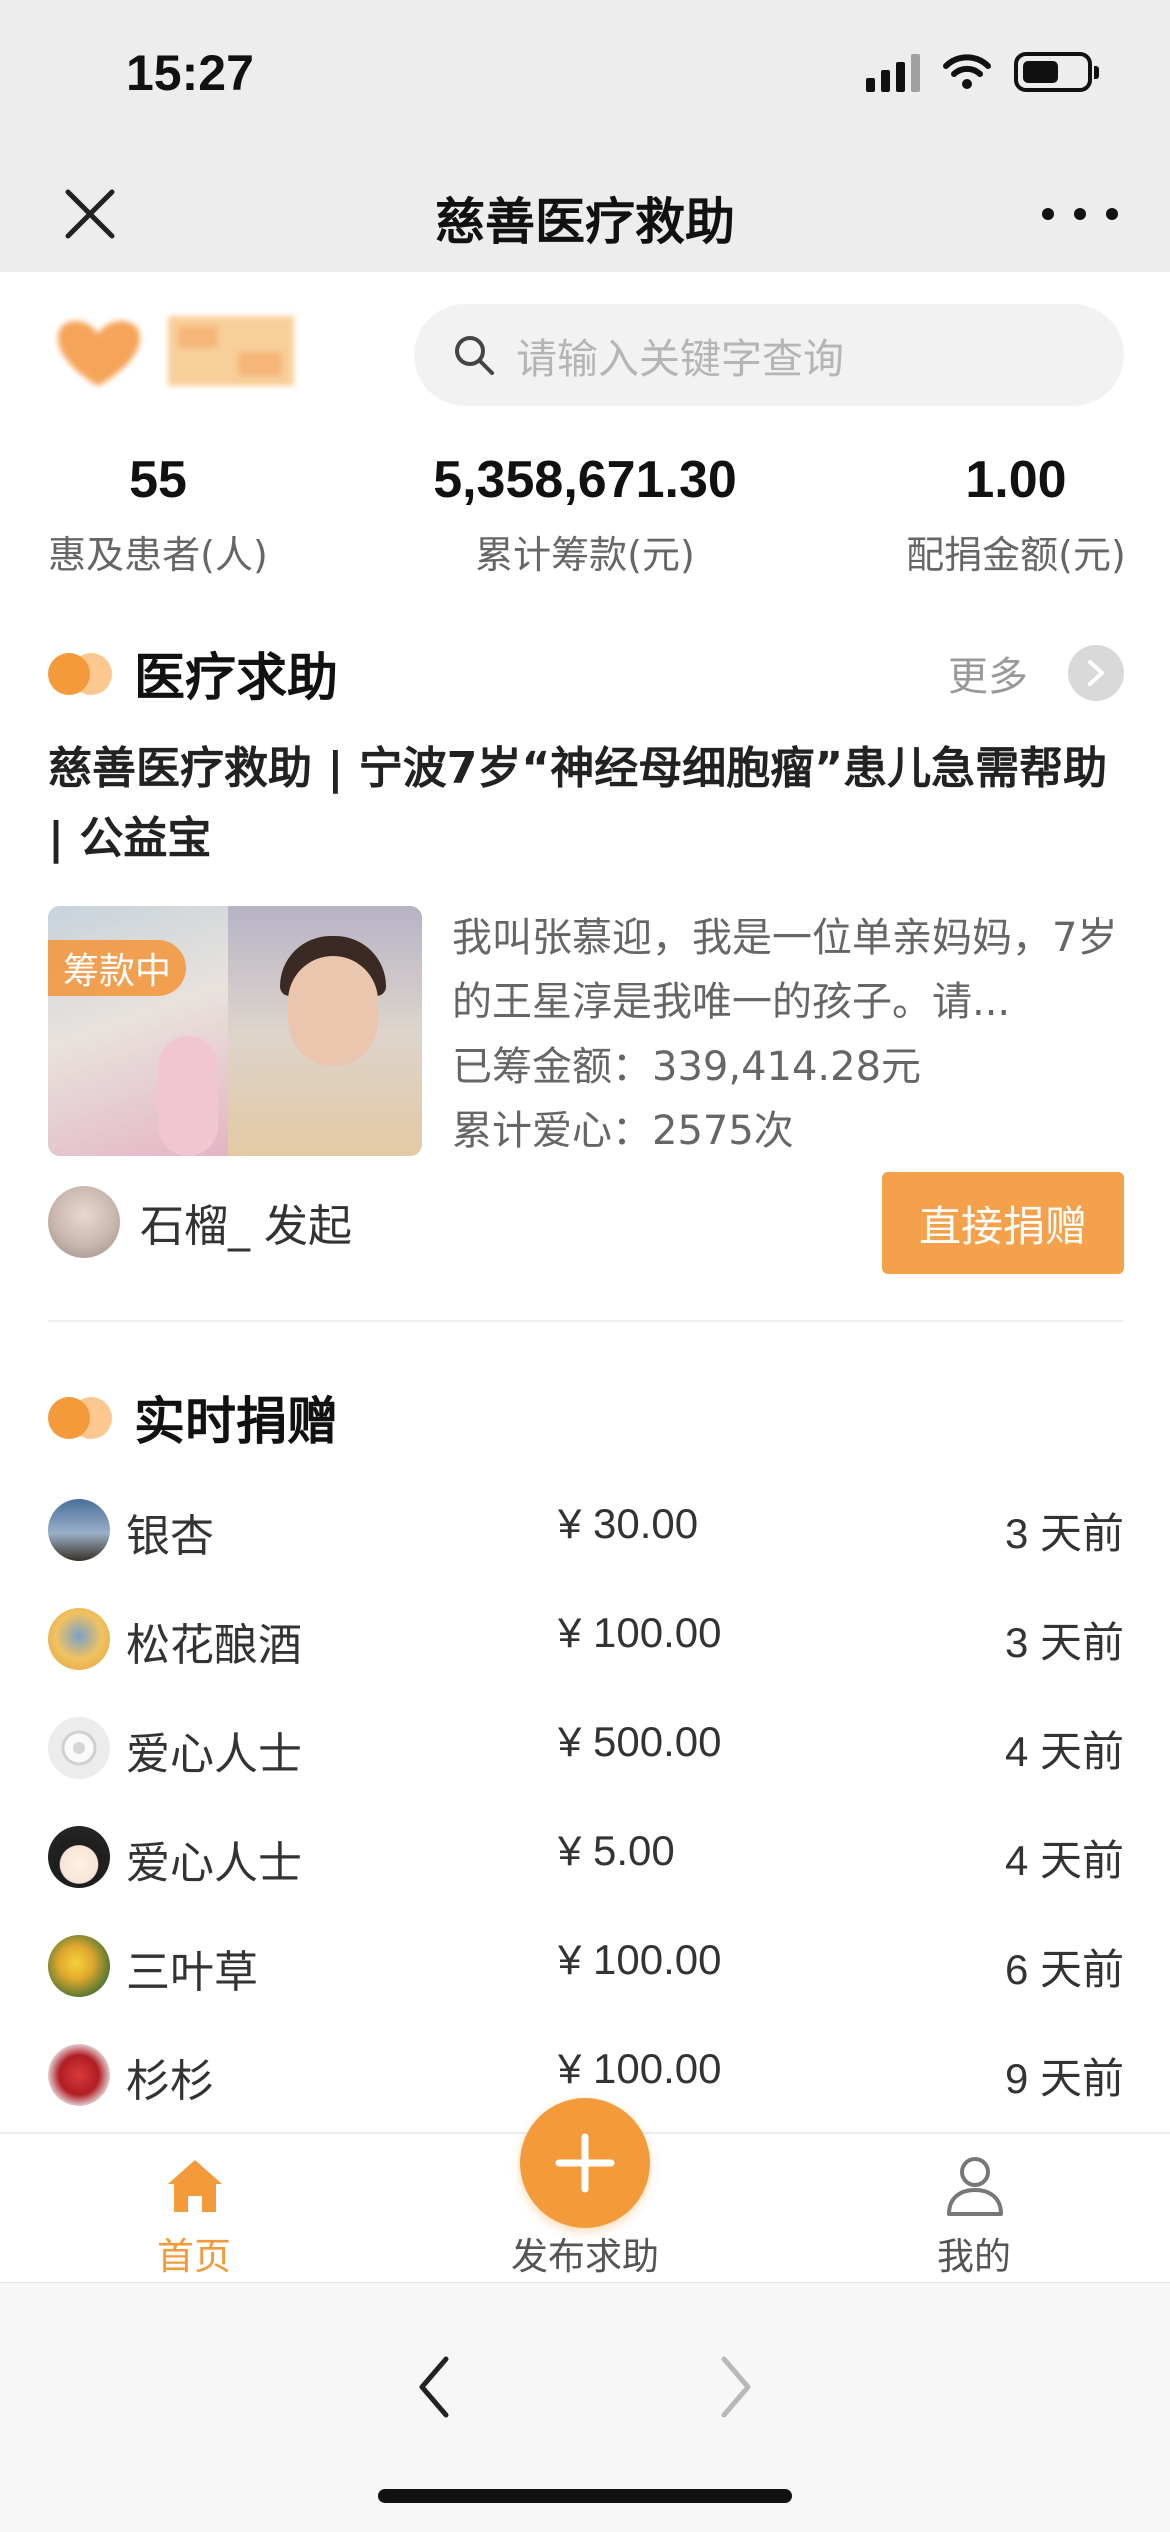 This screenshot has height=2532, width=1170. What do you see at coordinates (158, 555) in the screenshot?
I see `stat-label: 惠及患者(人)` at bounding box center [158, 555].